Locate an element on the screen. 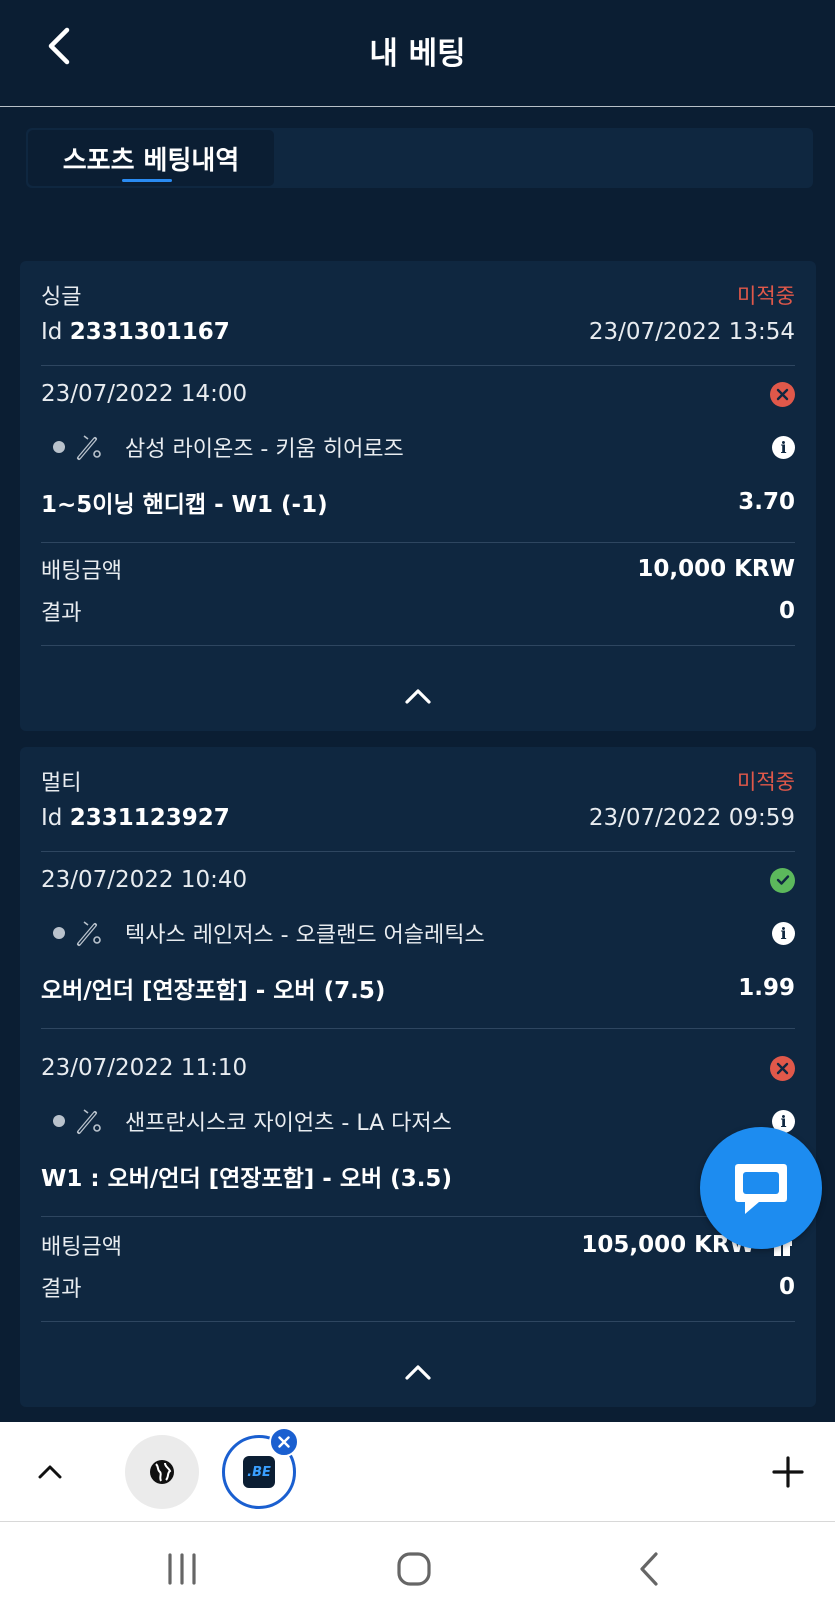 The width and height of the screenshot is (835, 1617). back-icon is located at coordinates (649, 1569).